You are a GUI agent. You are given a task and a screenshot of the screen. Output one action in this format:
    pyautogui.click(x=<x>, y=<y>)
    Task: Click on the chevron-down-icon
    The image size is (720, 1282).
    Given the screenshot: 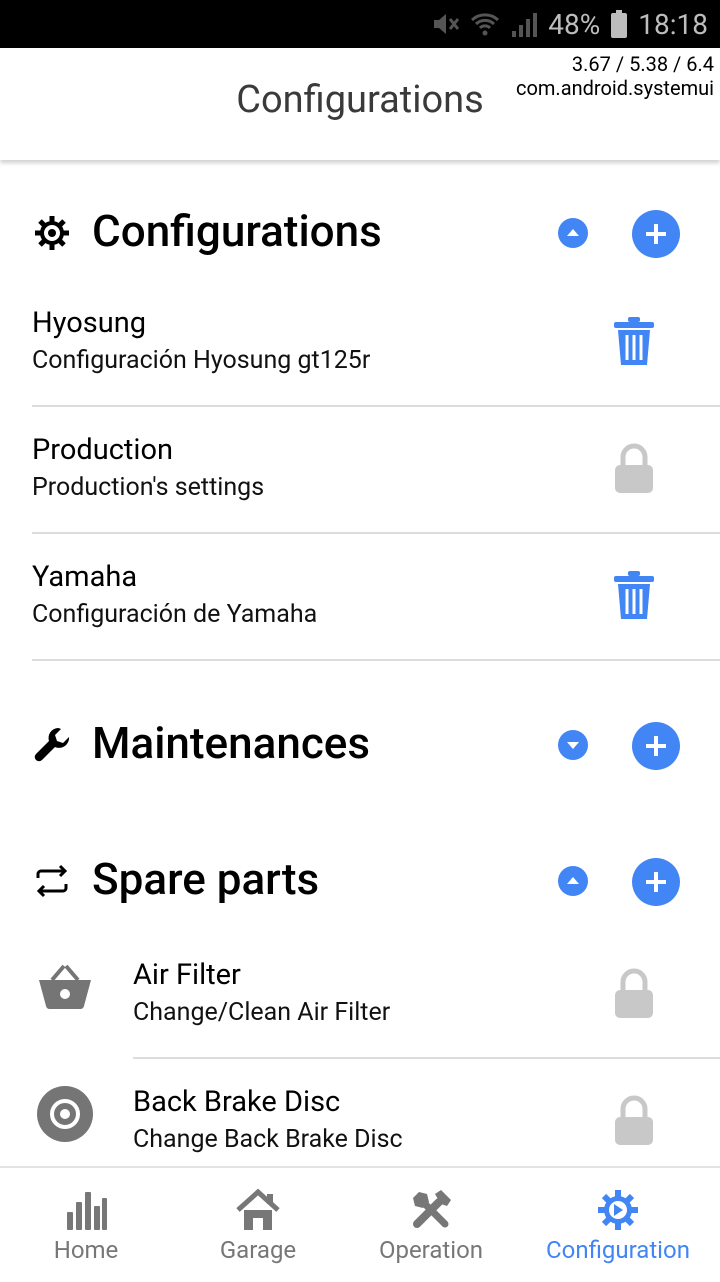 What is the action you would take?
    pyautogui.click(x=573, y=745)
    